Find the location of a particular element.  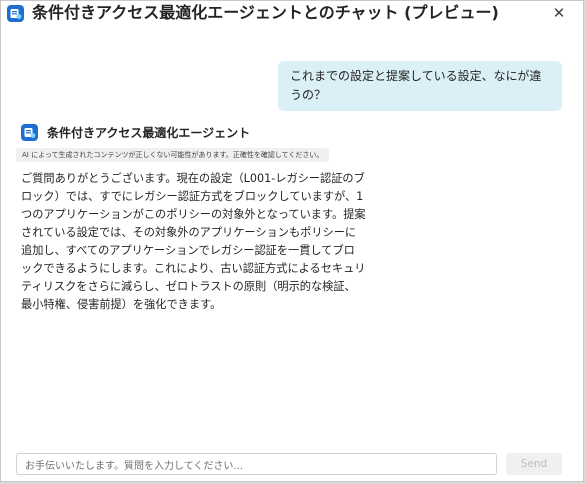

close-icon: ✕ is located at coordinates (559, 13).